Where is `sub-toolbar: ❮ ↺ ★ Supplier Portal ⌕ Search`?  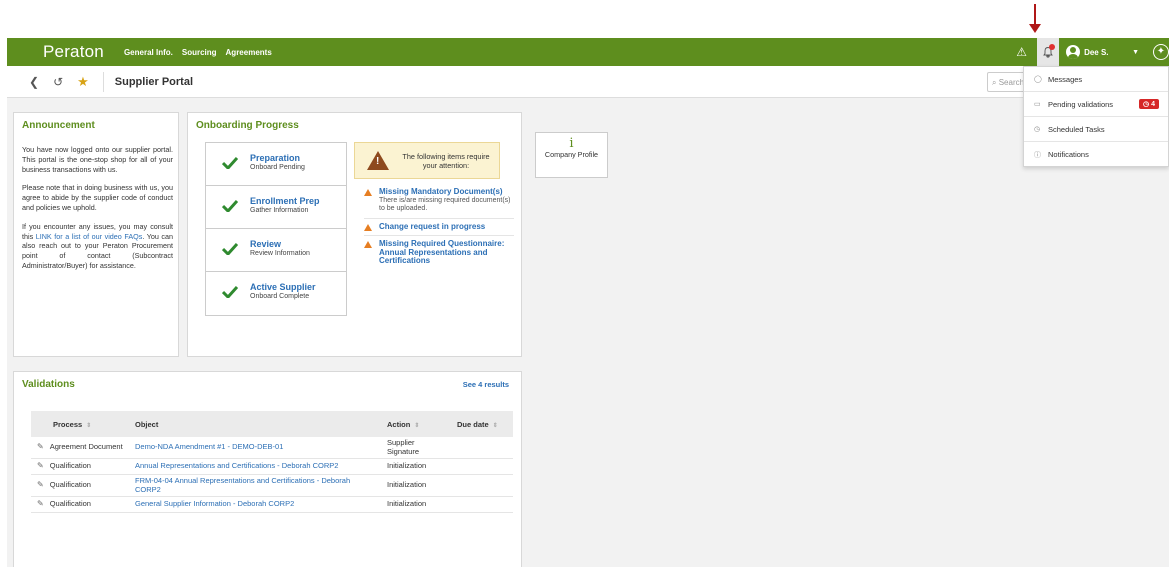 sub-toolbar: ❮ ↺ ★ Supplier Portal ⌕ Search is located at coordinates (588, 82).